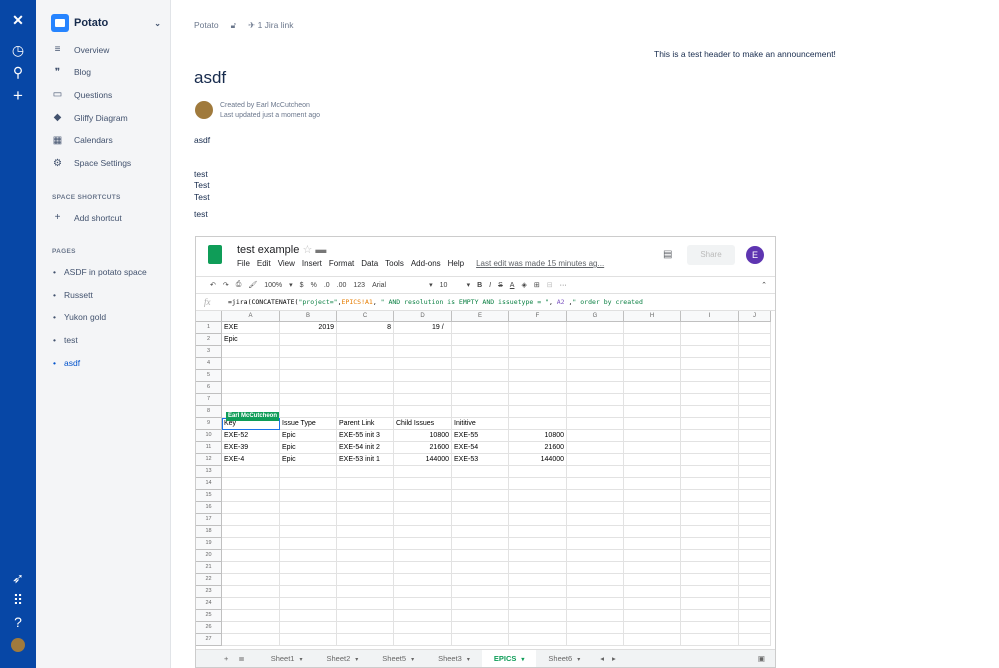 This screenshot has height=668, width=999. What do you see at coordinates (512, 285) in the screenshot?
I see `text-color-icon: A` at bounding box center [512, 285].